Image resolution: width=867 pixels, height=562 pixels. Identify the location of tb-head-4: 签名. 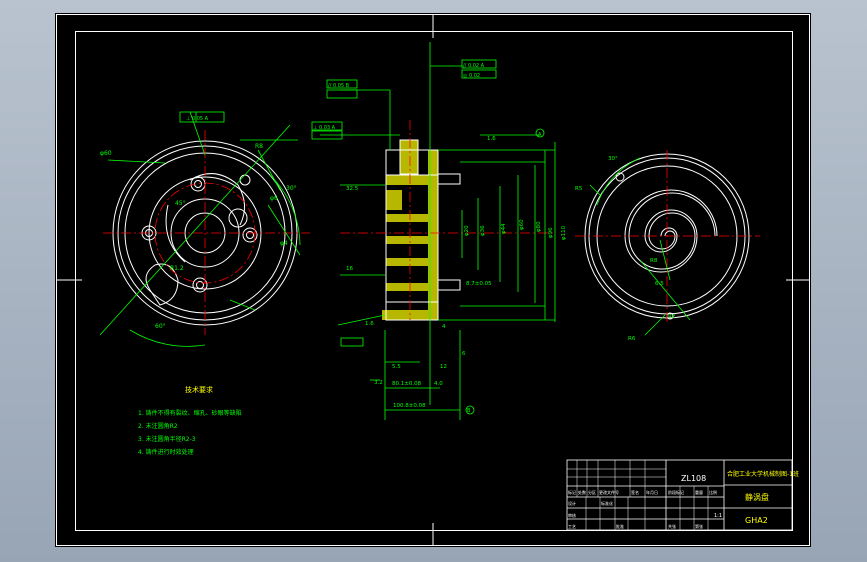
(635, 492).